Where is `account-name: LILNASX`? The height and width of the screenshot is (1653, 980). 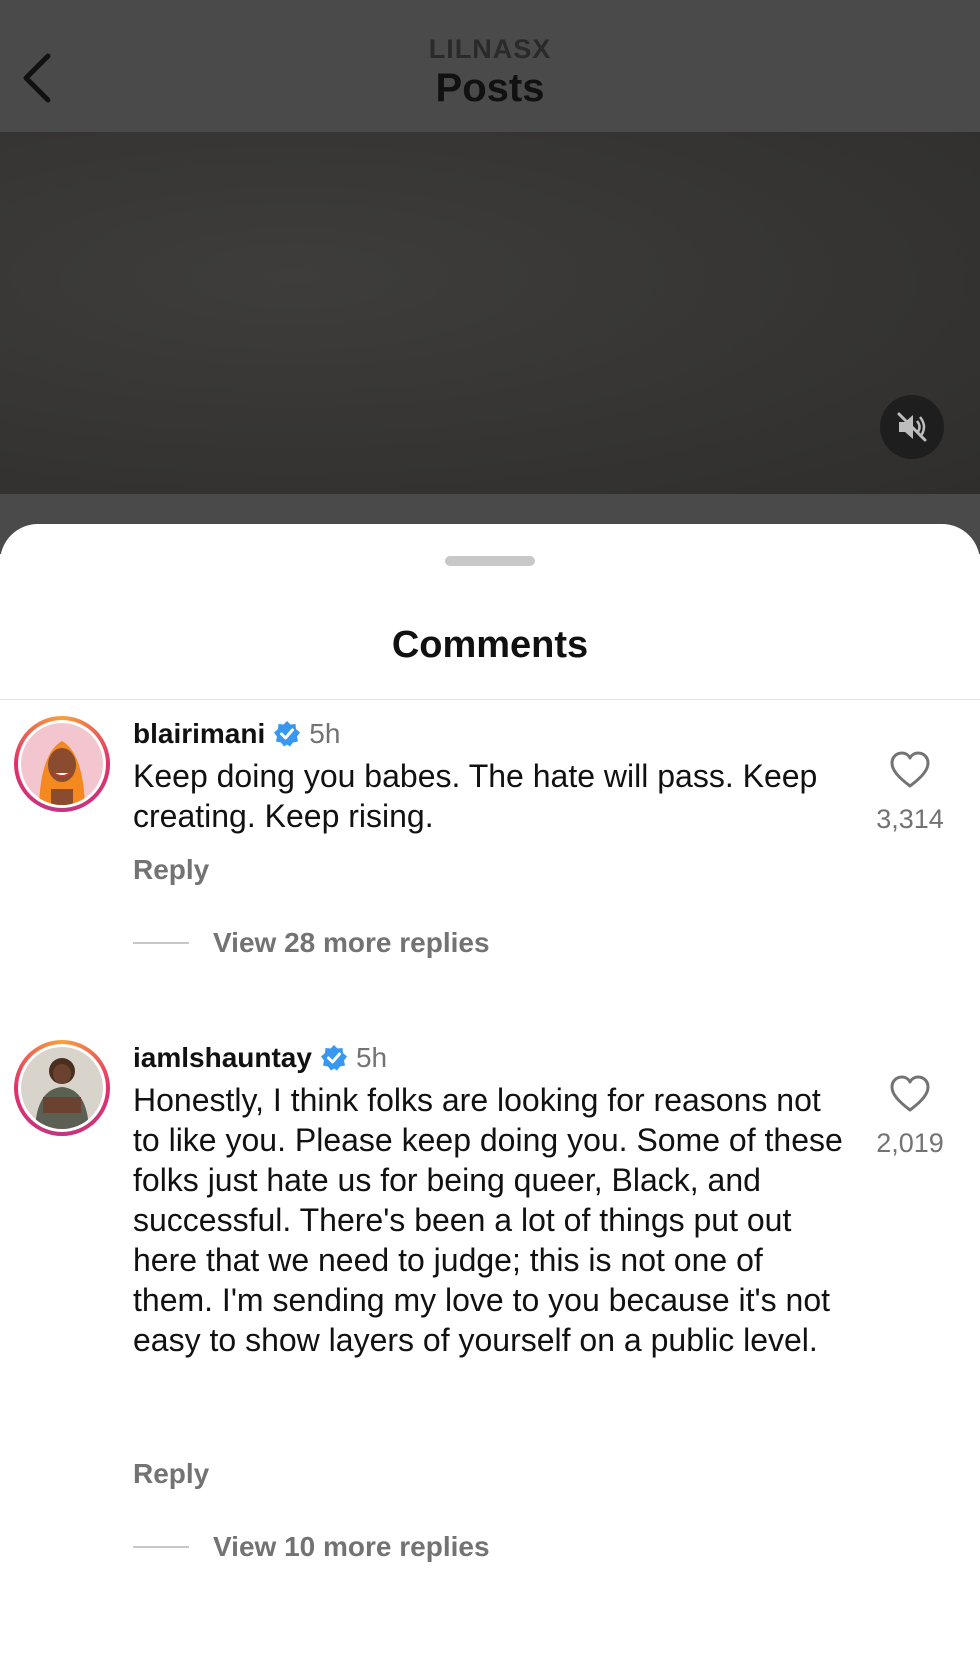 account-name: LILNASX is located at coordinates (490, 49).